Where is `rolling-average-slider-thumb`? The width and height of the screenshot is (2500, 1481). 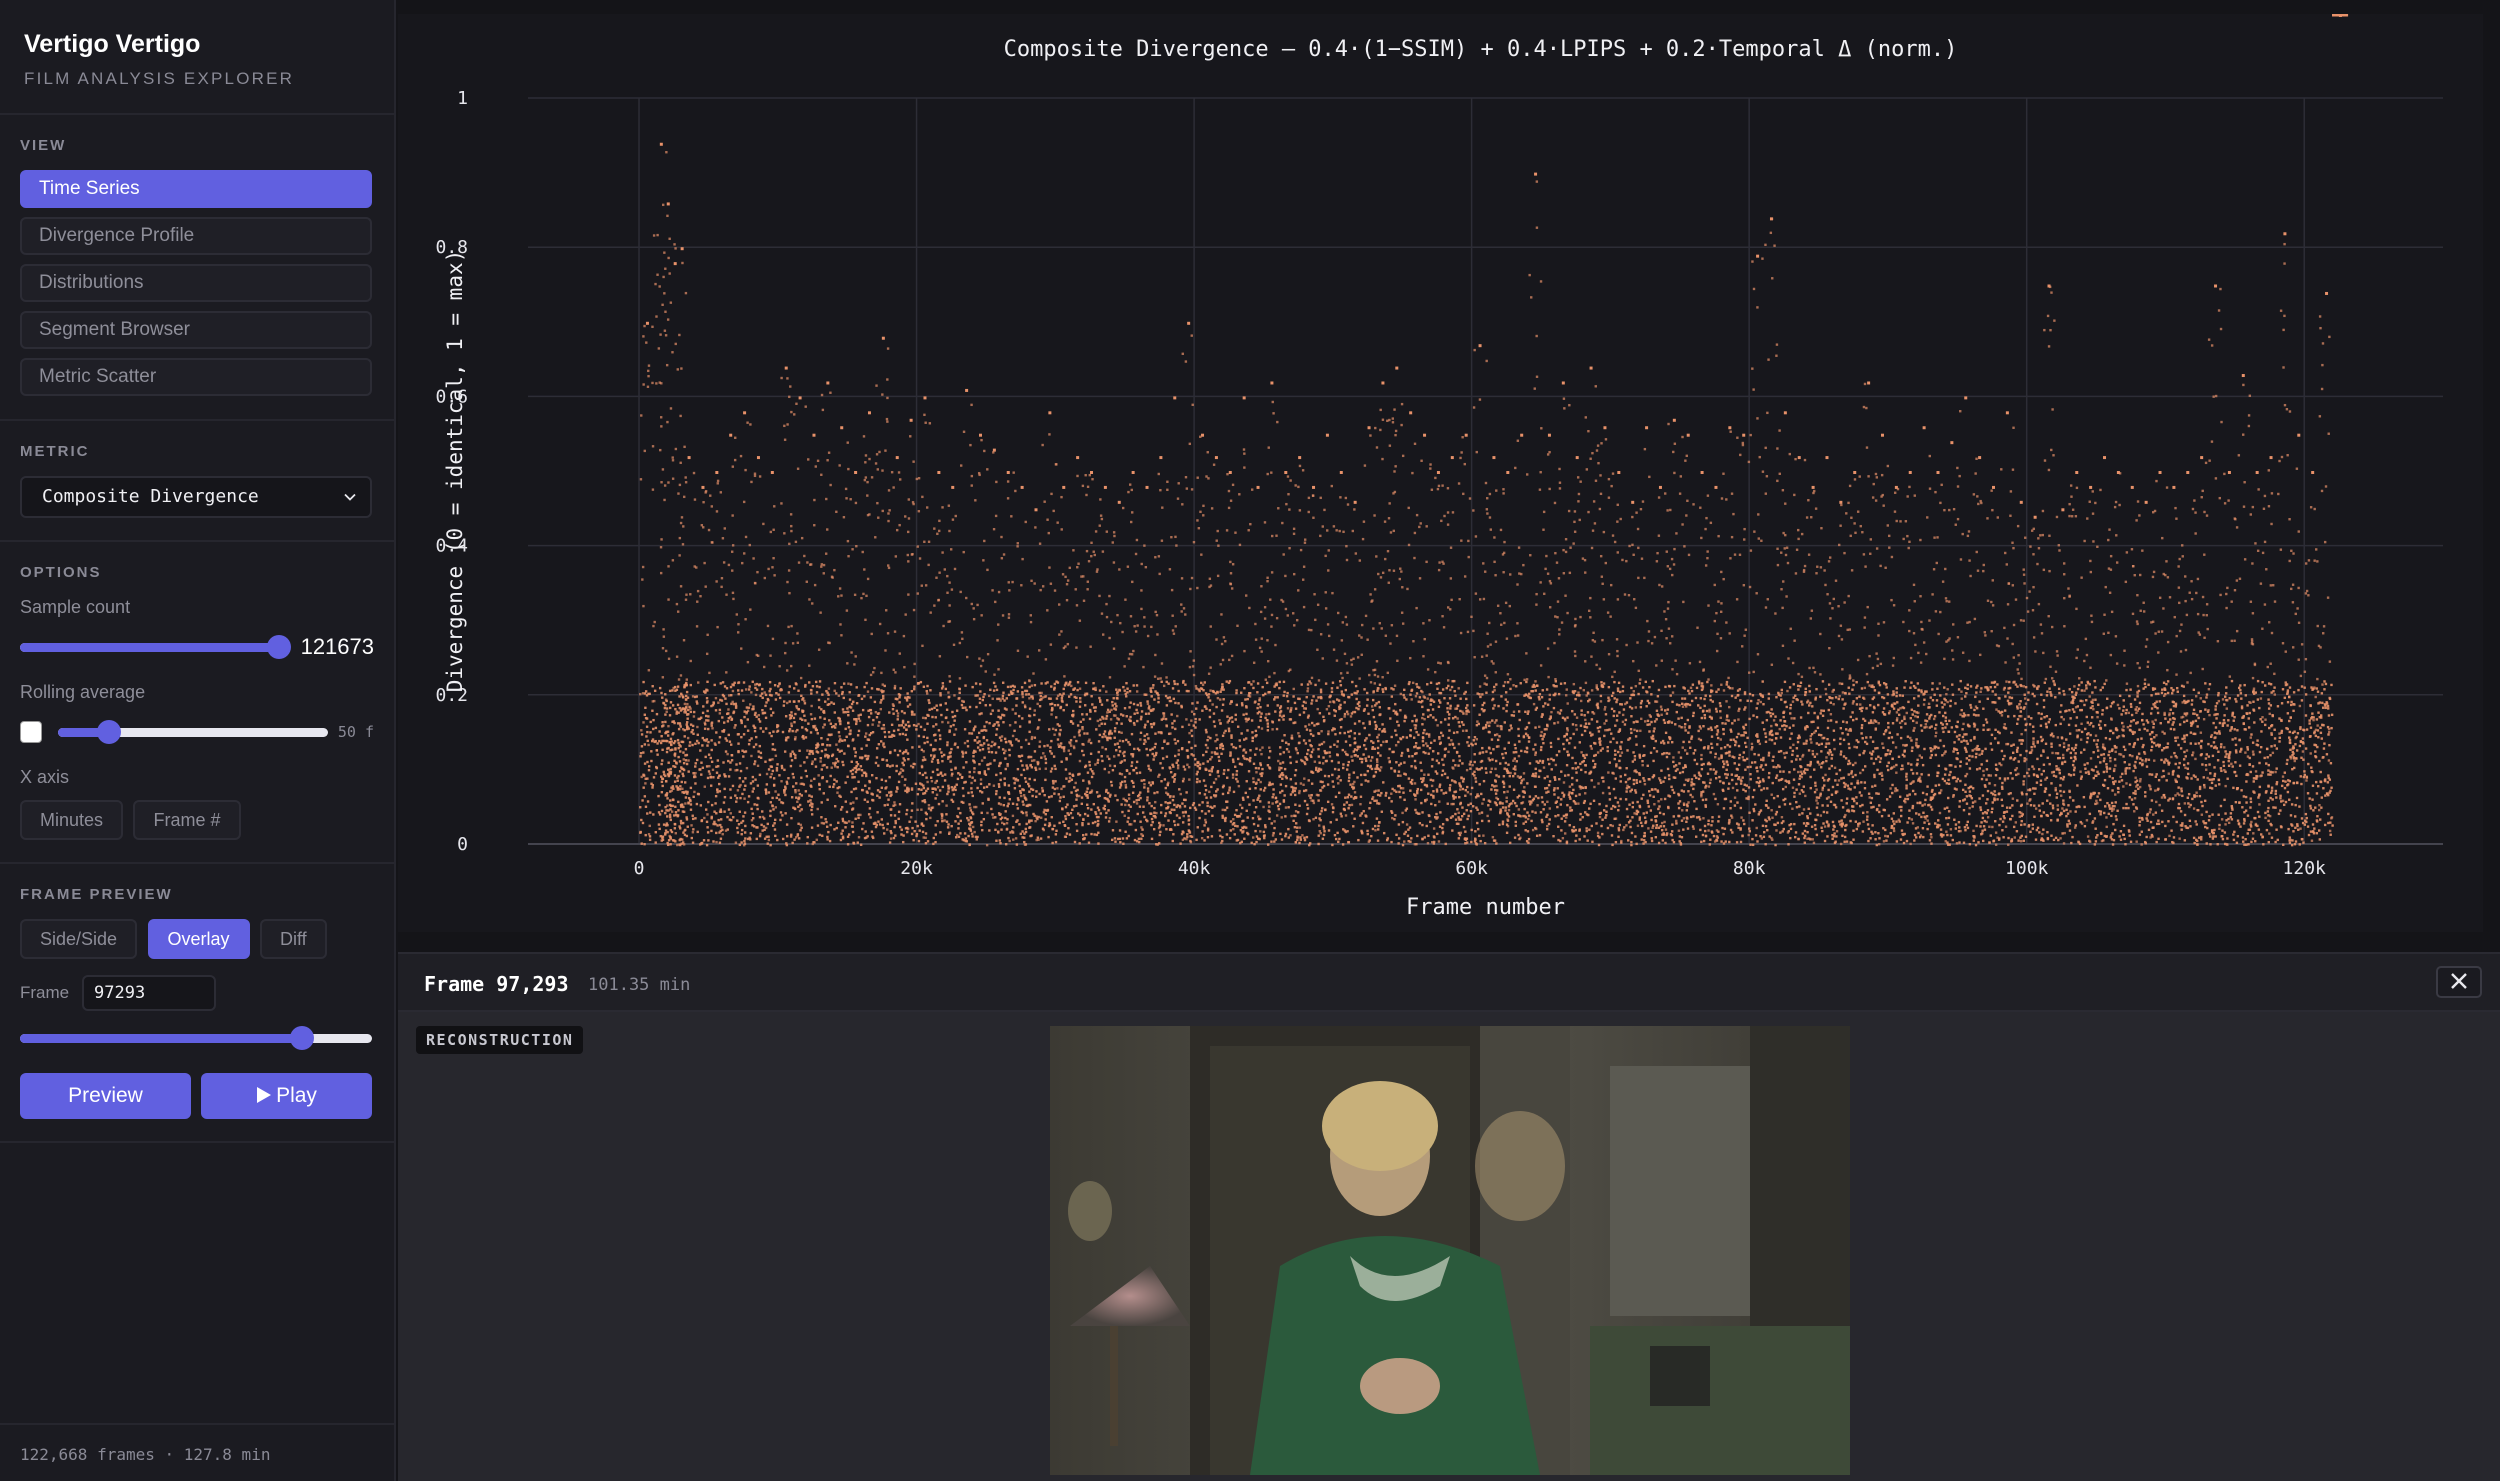
rolling-average-slider-thumb is located at coordinates (109, 732).